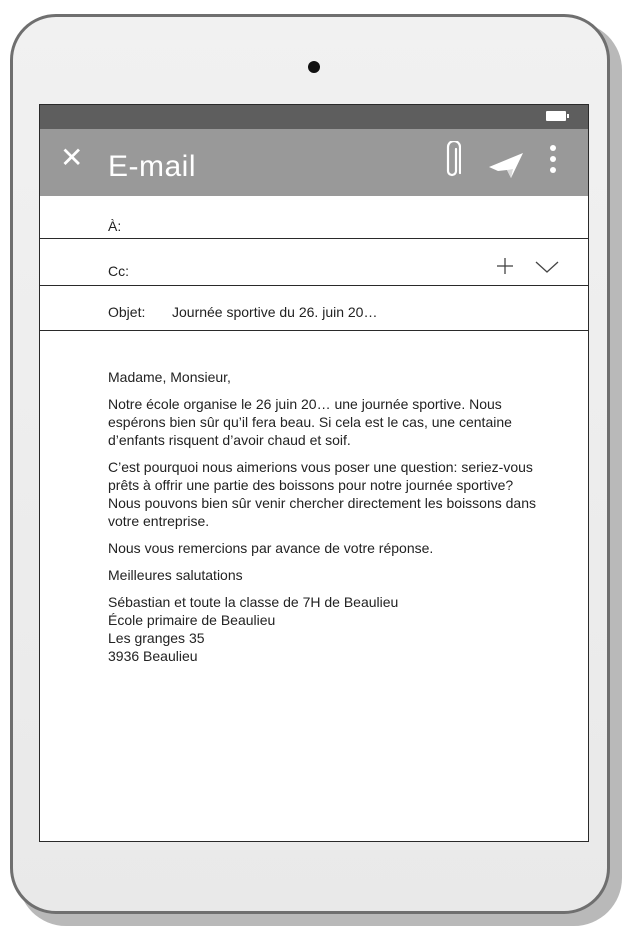 The height and width of the screenshot is (932, 629). I want to click on greeting: Madame, Monsieur,, so click(169, 377).